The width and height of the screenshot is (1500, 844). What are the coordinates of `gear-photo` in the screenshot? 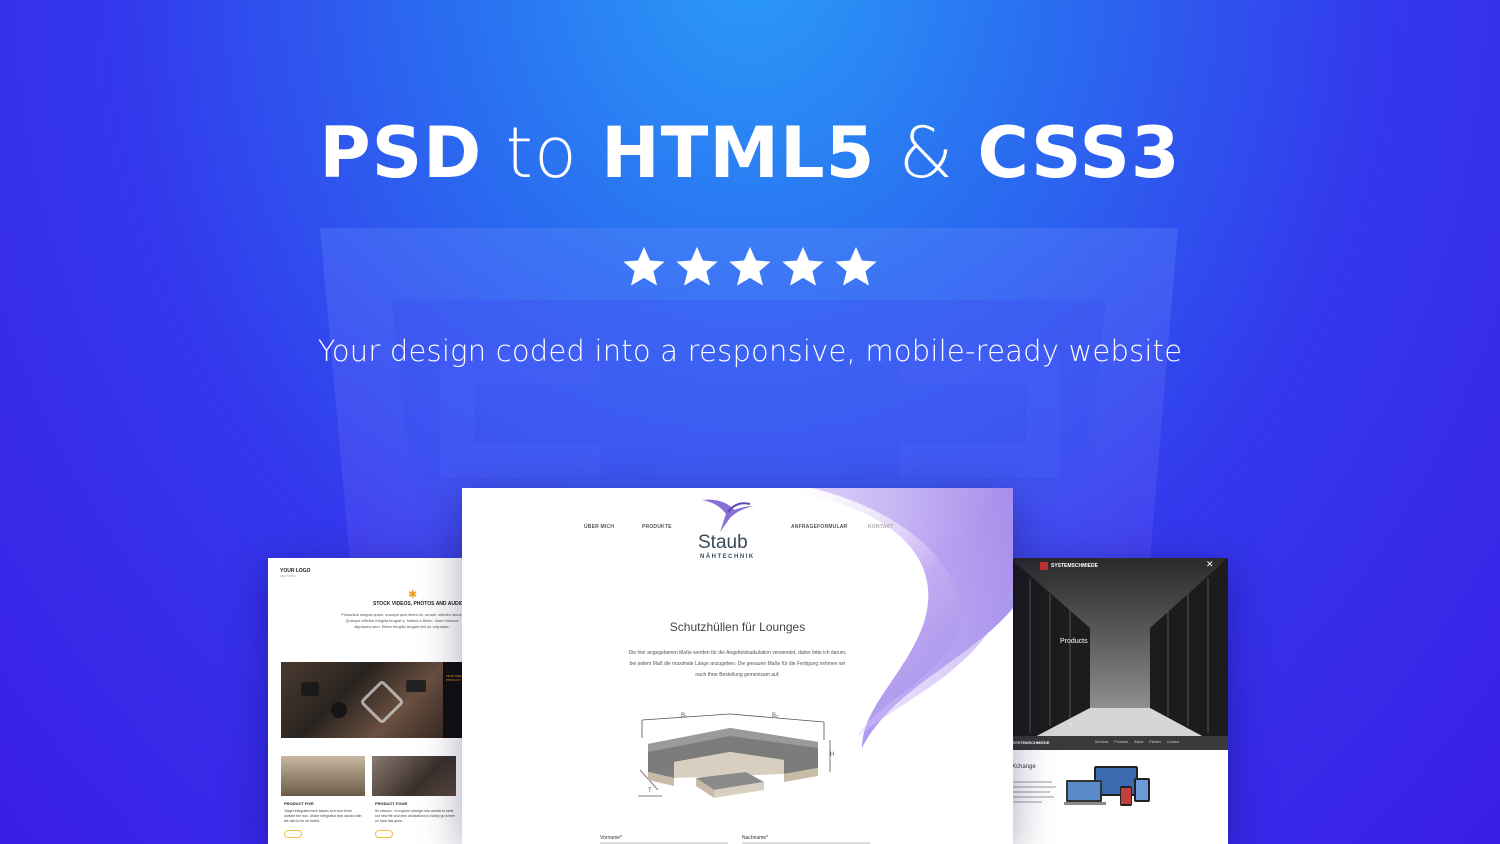 It's located at (362, 700).